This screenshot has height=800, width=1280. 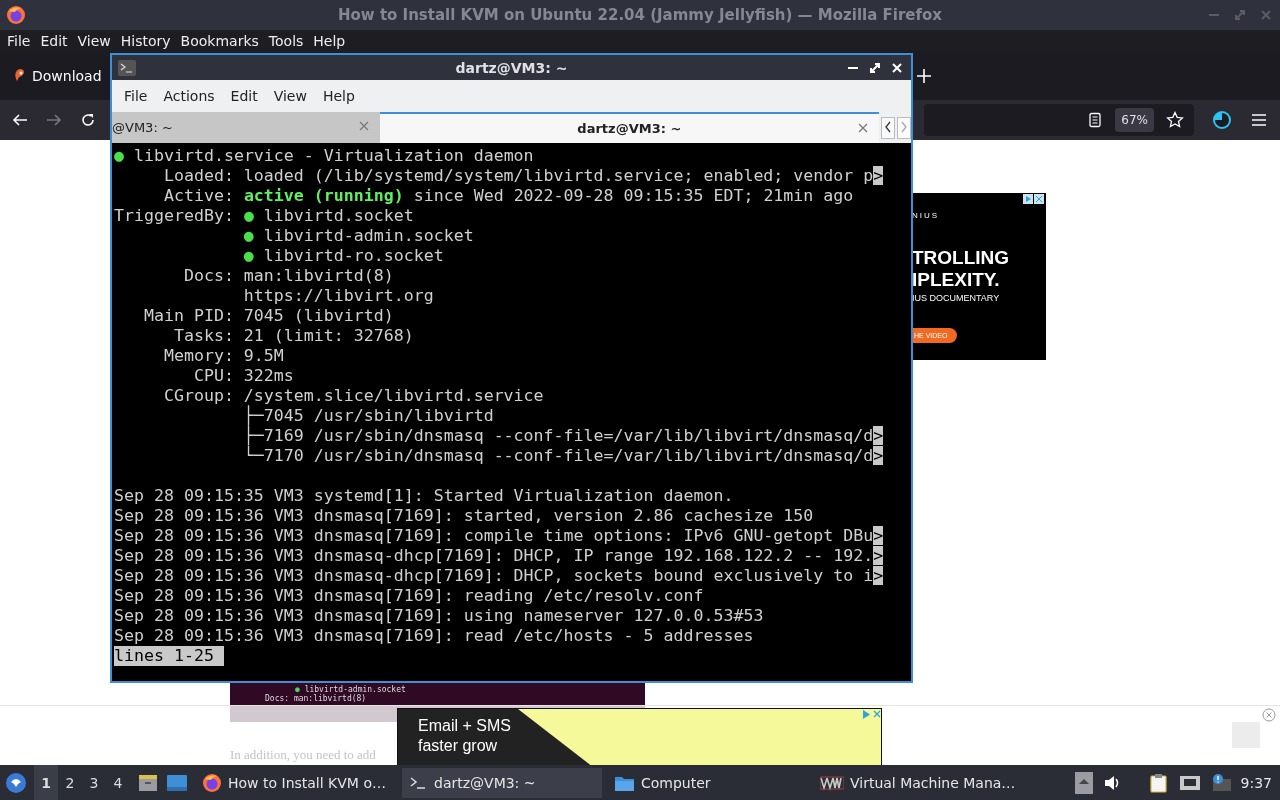 I want to click on back-icon, so click(x=20, y=120).